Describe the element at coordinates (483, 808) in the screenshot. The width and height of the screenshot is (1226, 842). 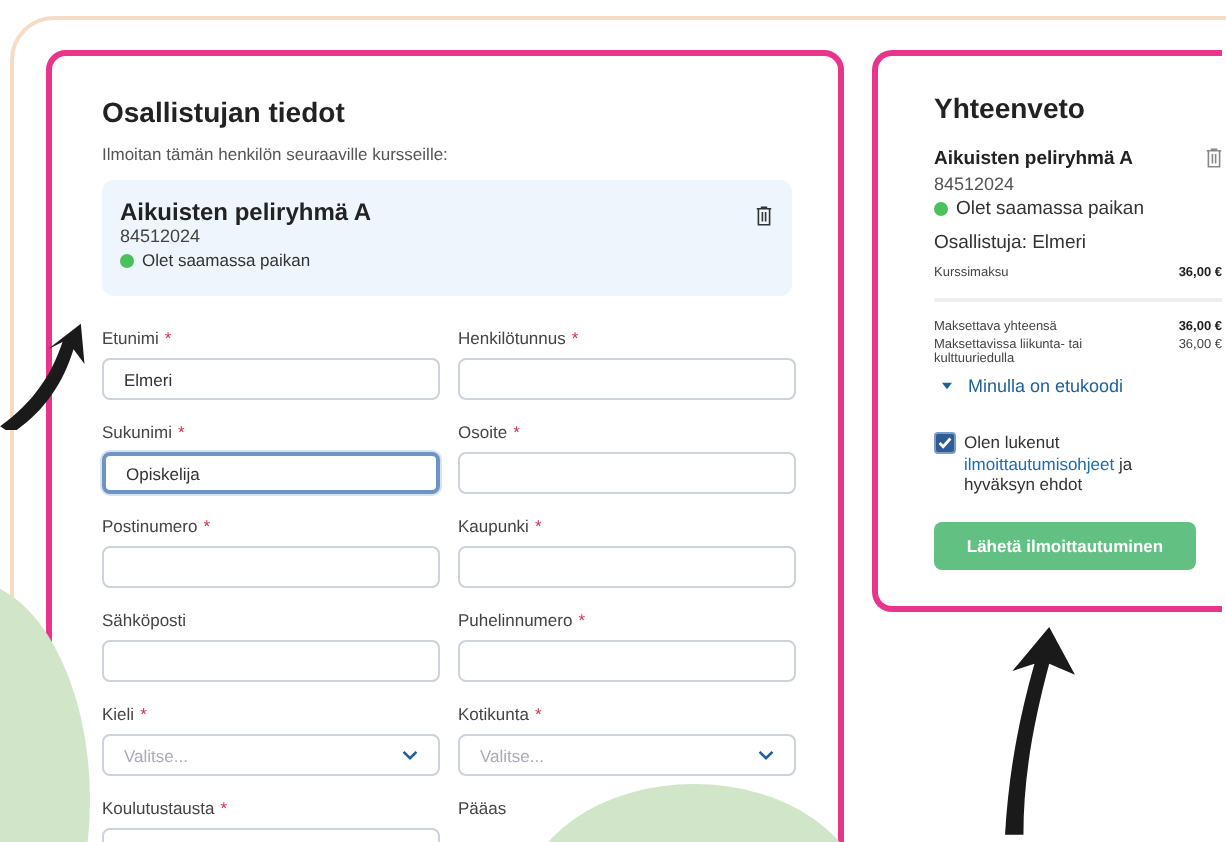
I see `field-label: Pääas` at that location.